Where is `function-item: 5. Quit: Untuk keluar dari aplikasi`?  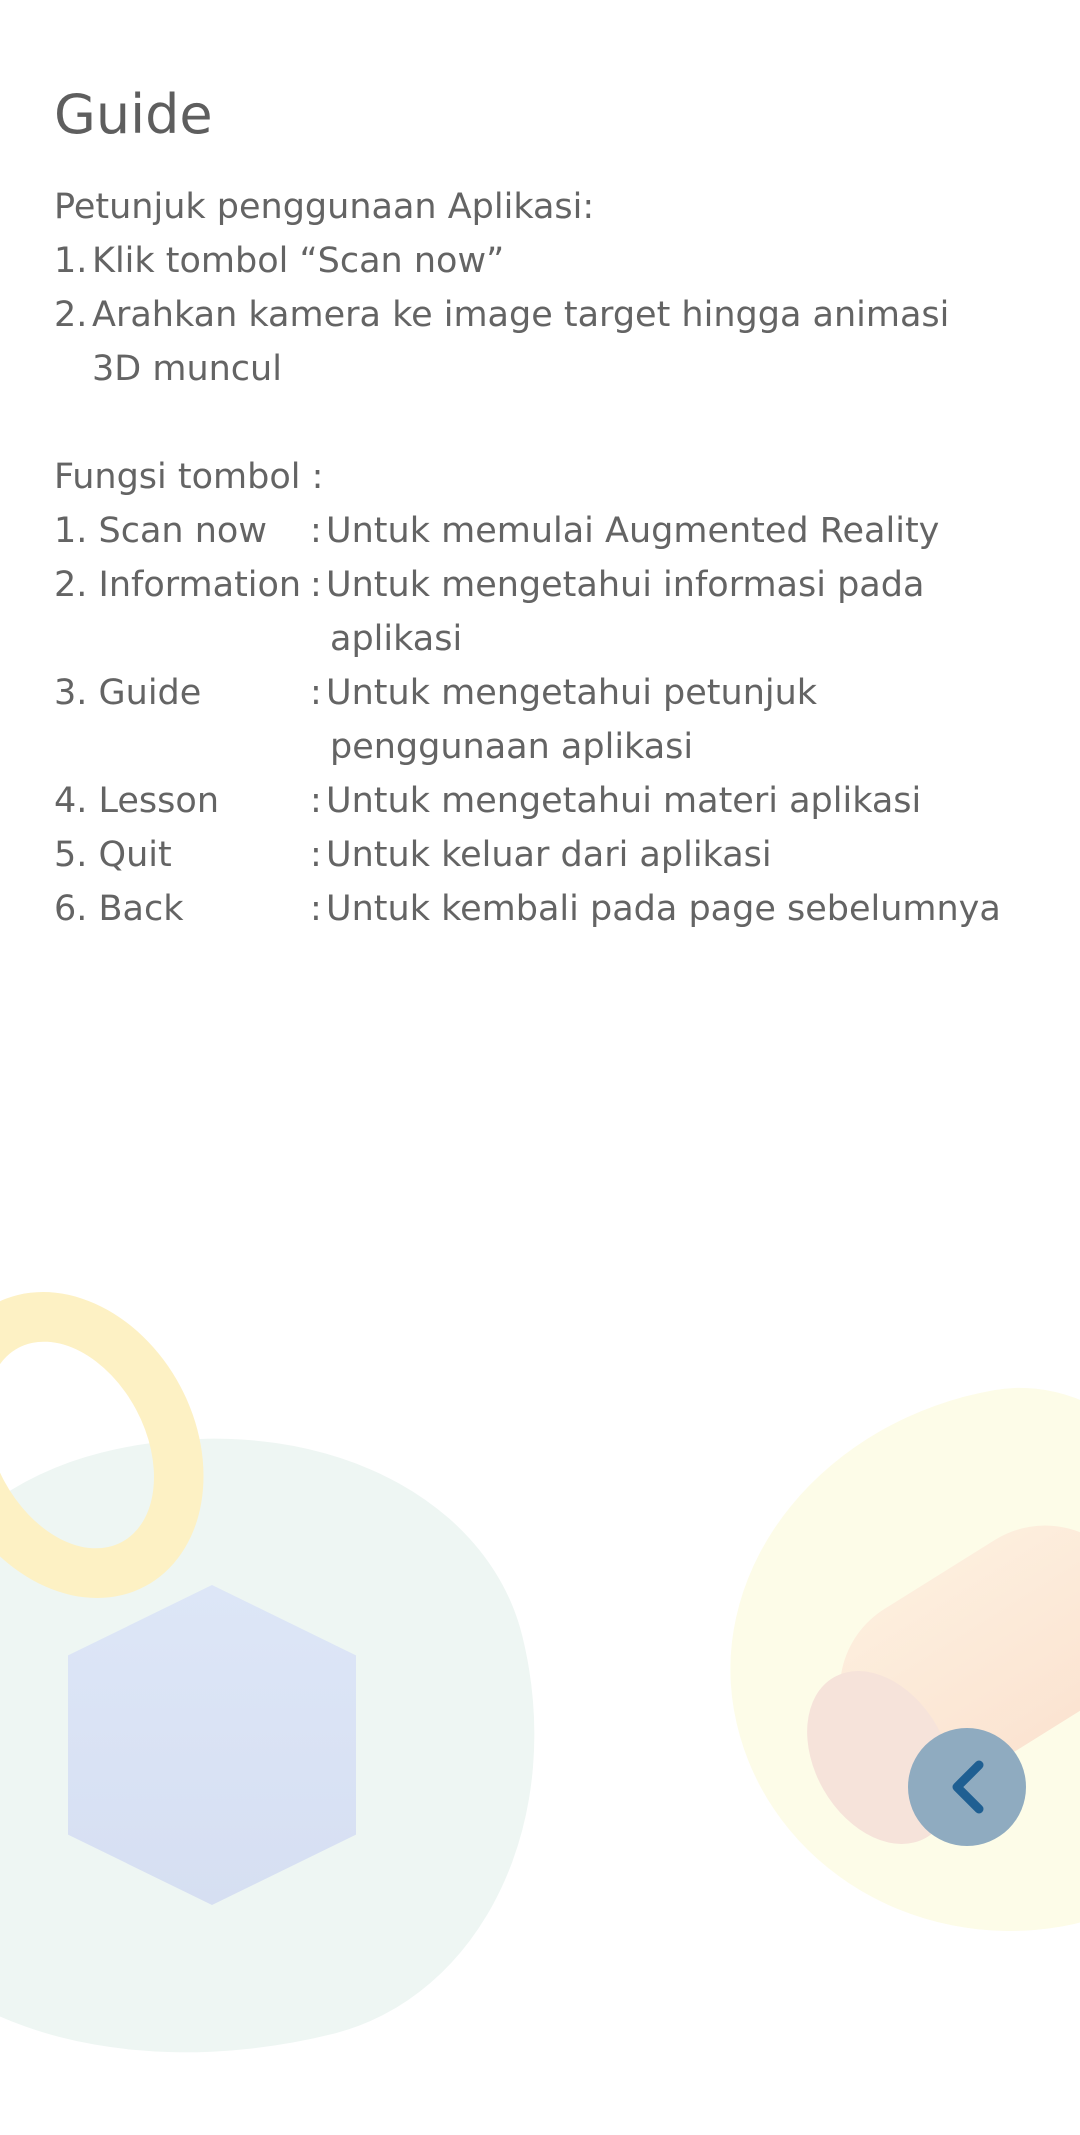 function-item: 5. Quit: Untuk keluar dari aplikasi is located at coordinates (554, 855).